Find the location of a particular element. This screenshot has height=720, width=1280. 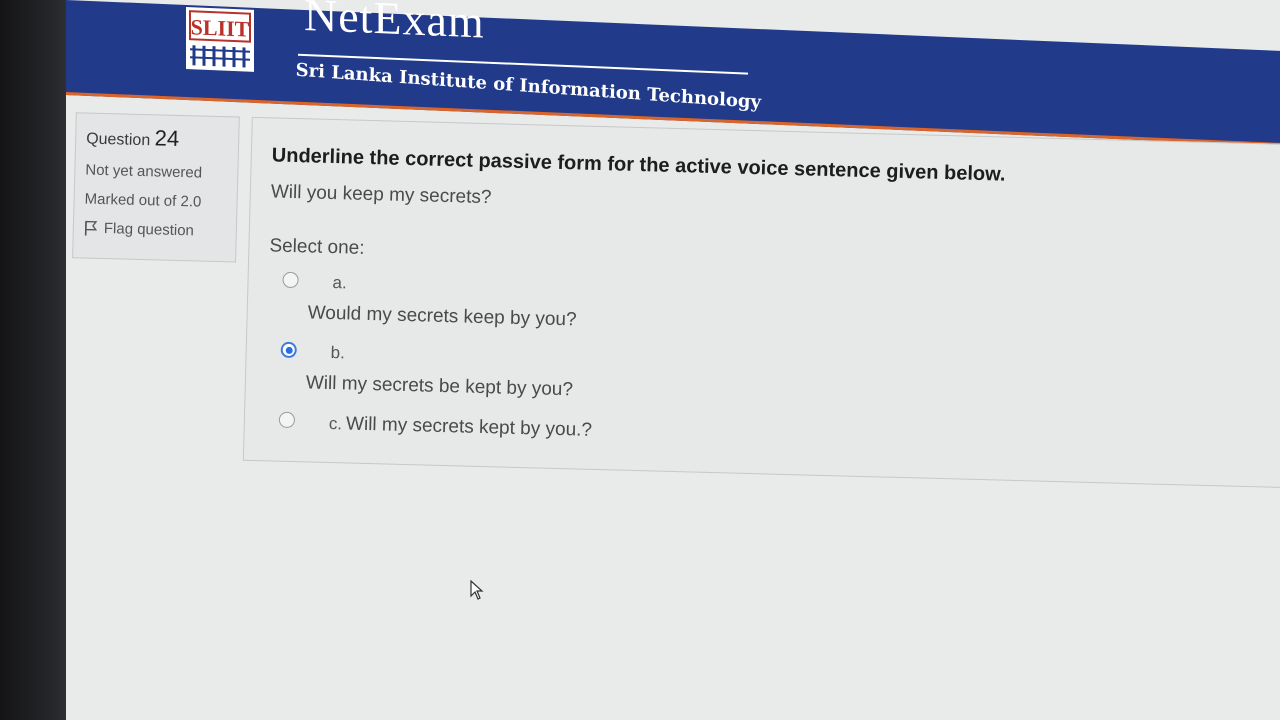

answer-option-a: a. Would my secrets keep by you? is located at coordinates (773, 310).